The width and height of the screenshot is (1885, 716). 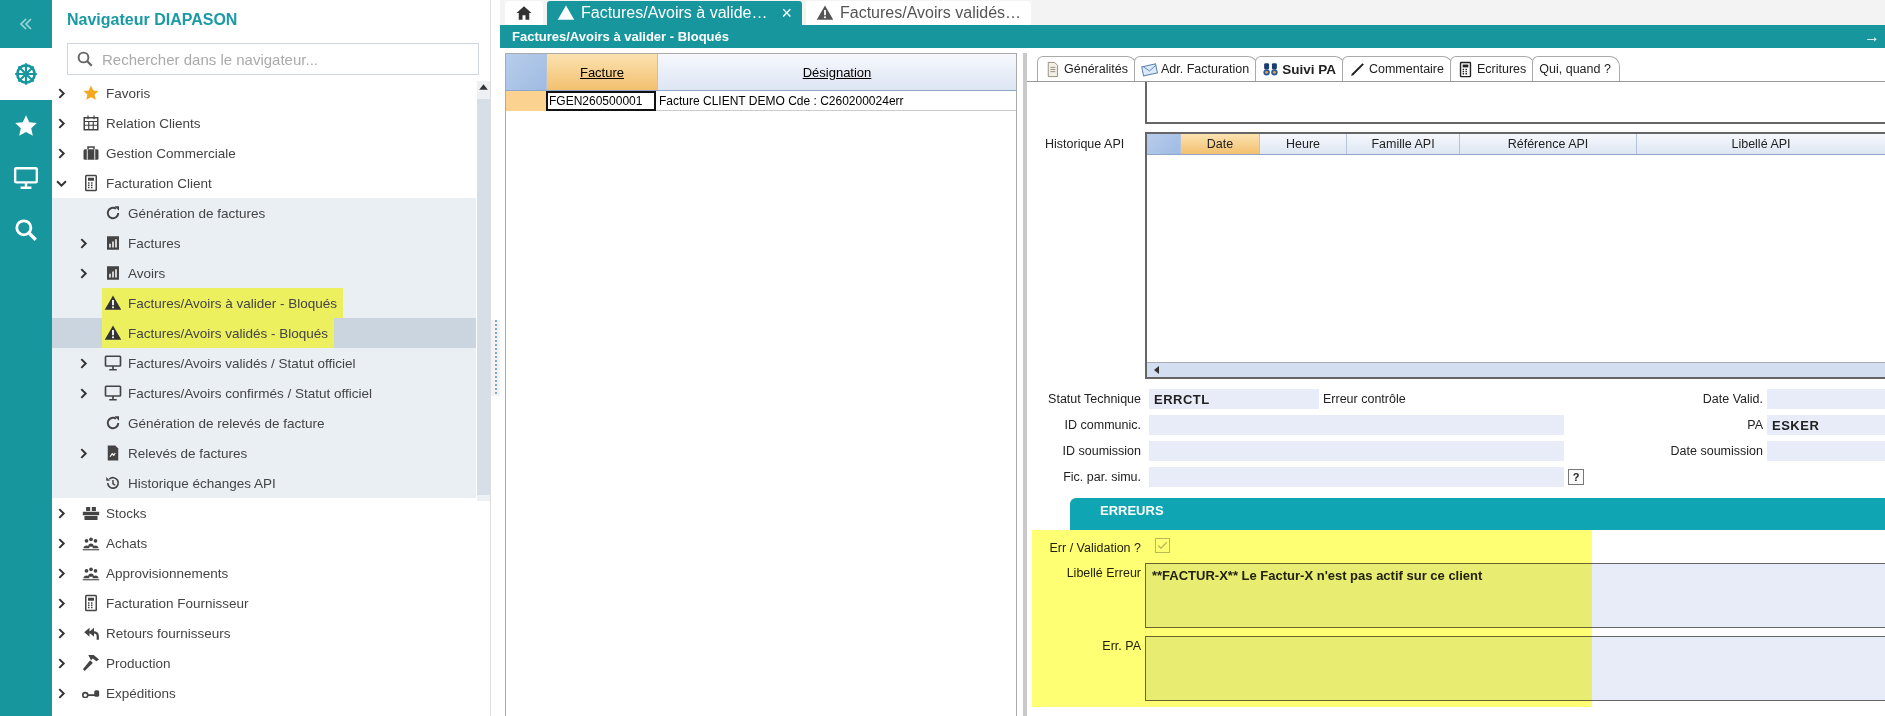 What do you see at coordinates (264, 513) in the screenshot?
I see `tree-row: Stocks` at bounding box center [264, 513].